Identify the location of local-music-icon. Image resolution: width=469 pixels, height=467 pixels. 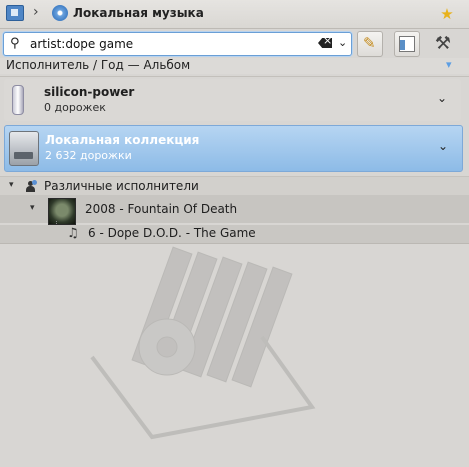
(60, 13).